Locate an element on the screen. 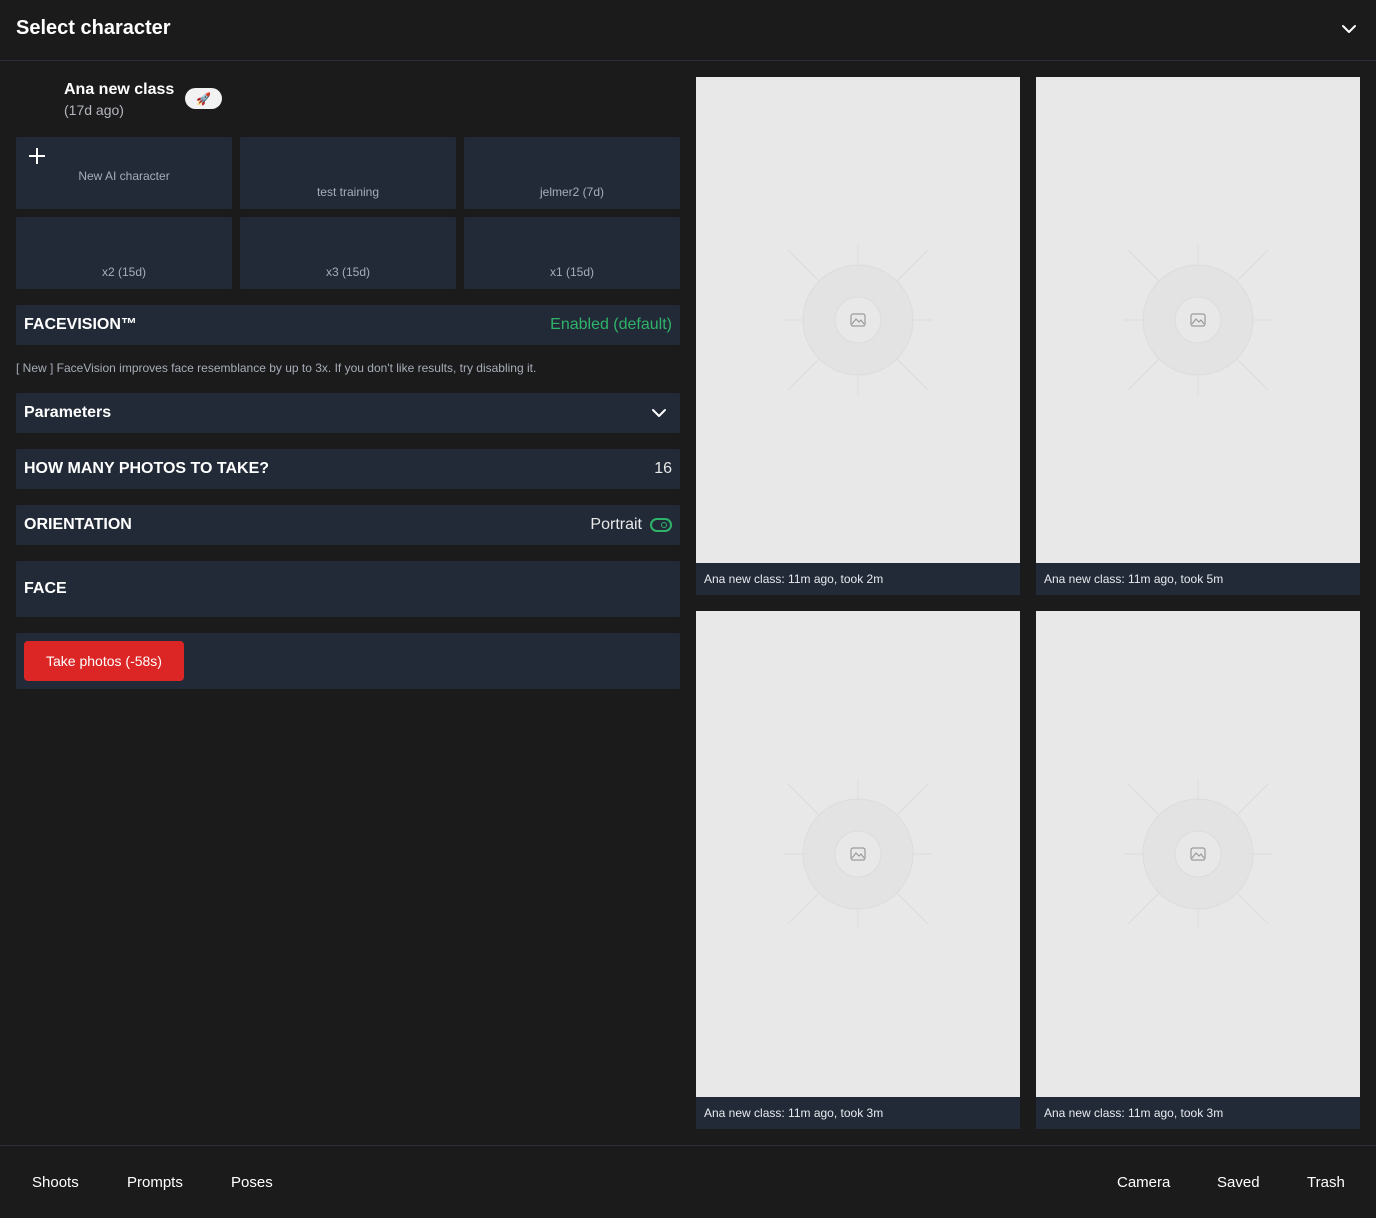  character-label: jelmer2 (7d) is located at coordinates (572, 192).